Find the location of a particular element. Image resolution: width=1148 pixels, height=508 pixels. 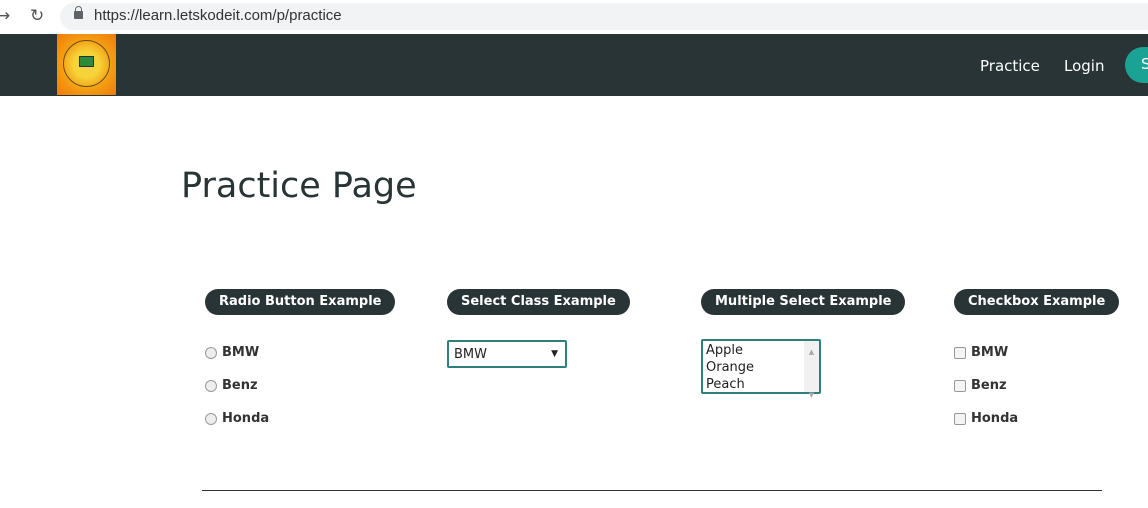

scroll-up-icon: ▲ is located at coordinates (811, 352).